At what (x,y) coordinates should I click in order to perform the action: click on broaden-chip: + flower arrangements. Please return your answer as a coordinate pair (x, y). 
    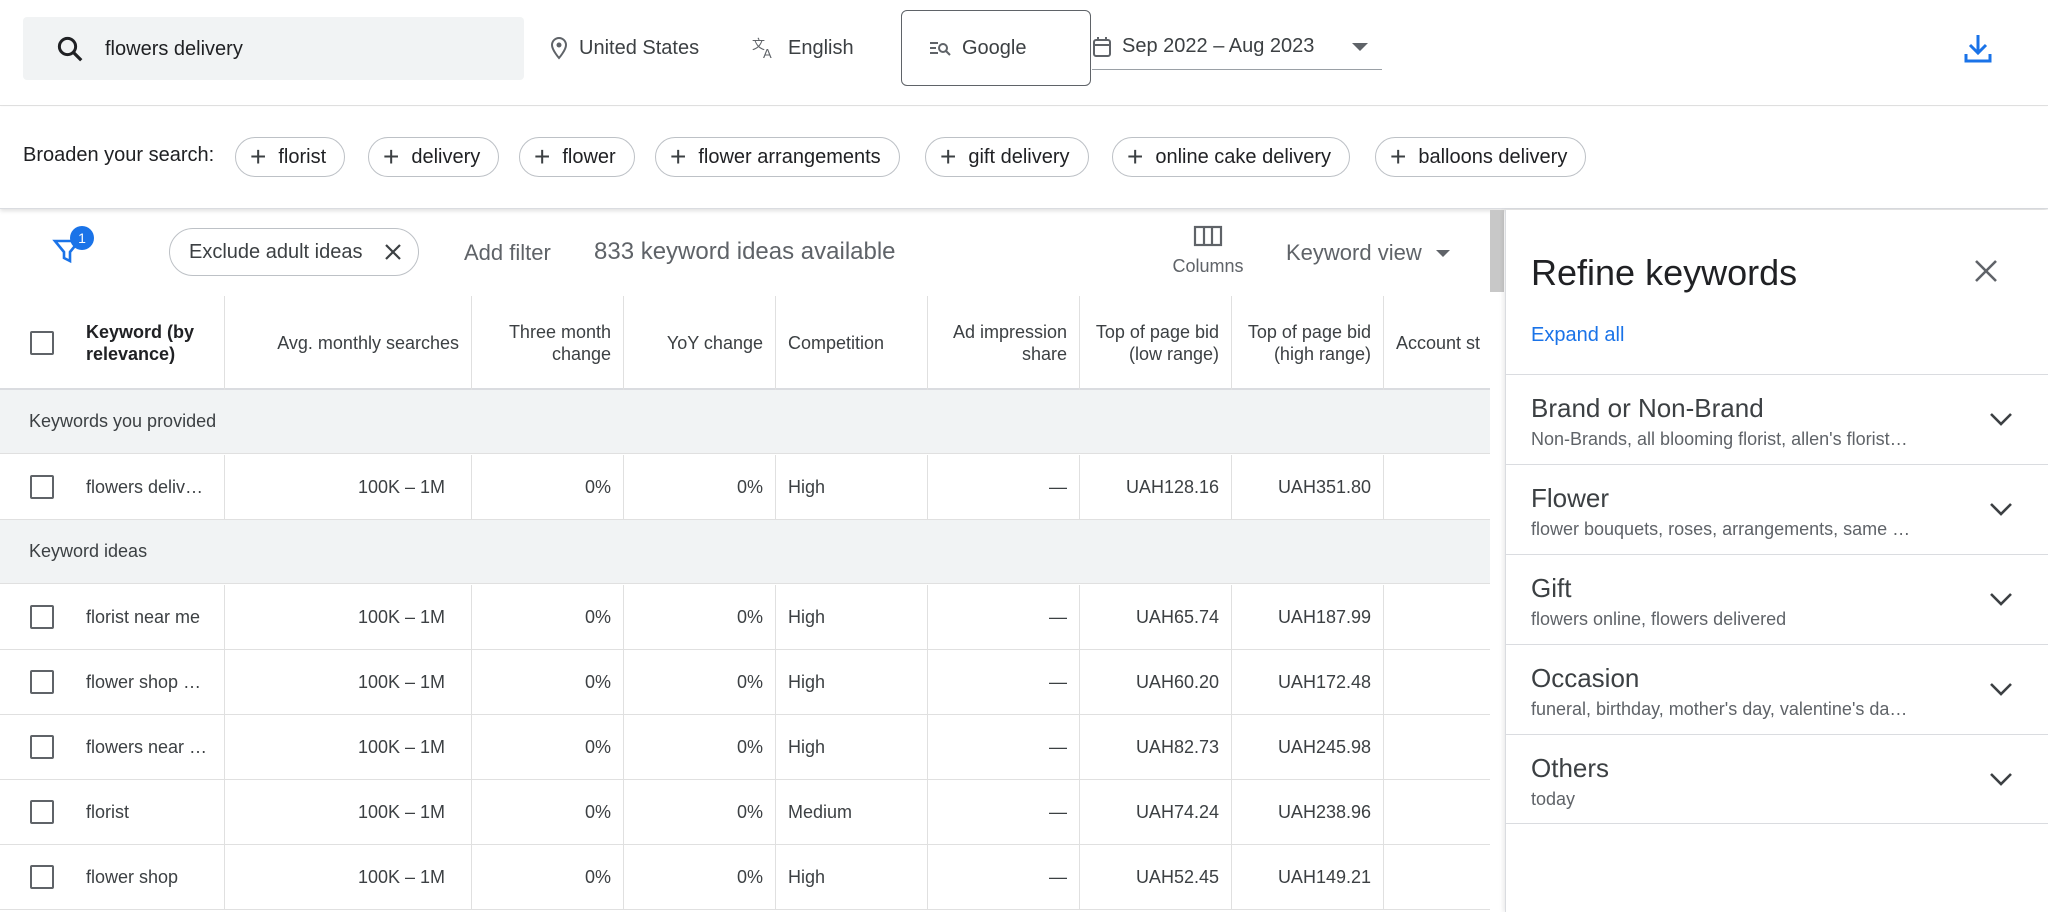
    Looking at the image, I should click on (777, 157).